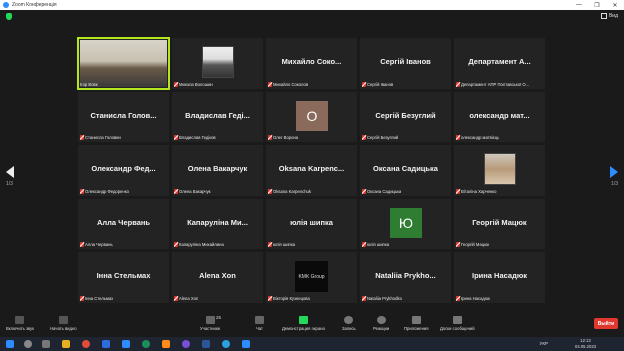  What do you see at coordinates (303, 328) in the screenshot?
I see `share-label: Демонстрация экрана` at bounding box center [303, 328].